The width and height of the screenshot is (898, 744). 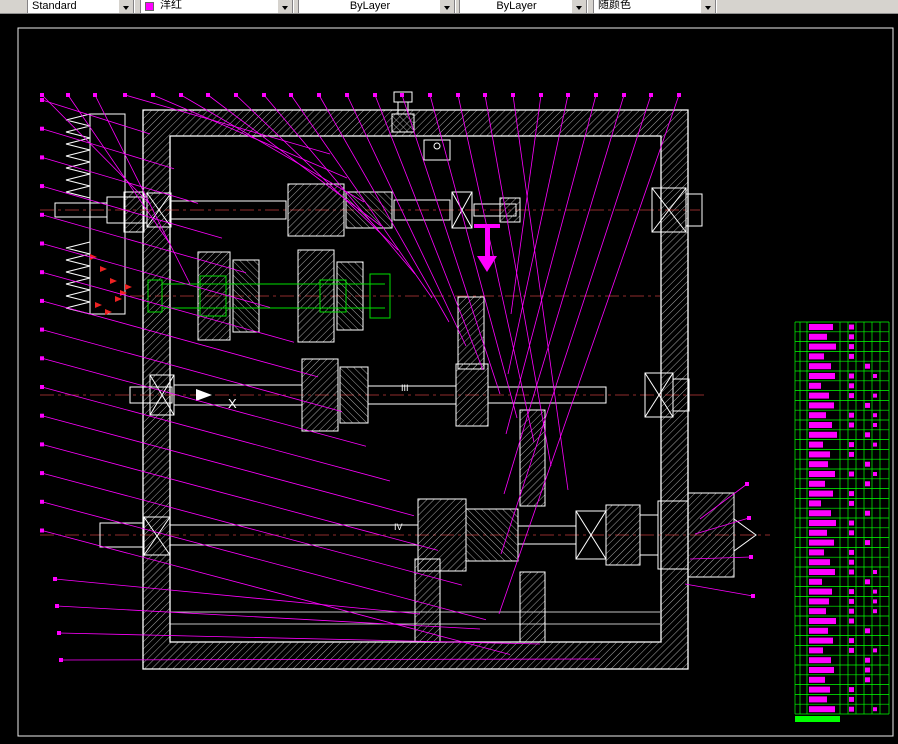 I want to click on color-swatch-icon, so click(x=149, y=6).